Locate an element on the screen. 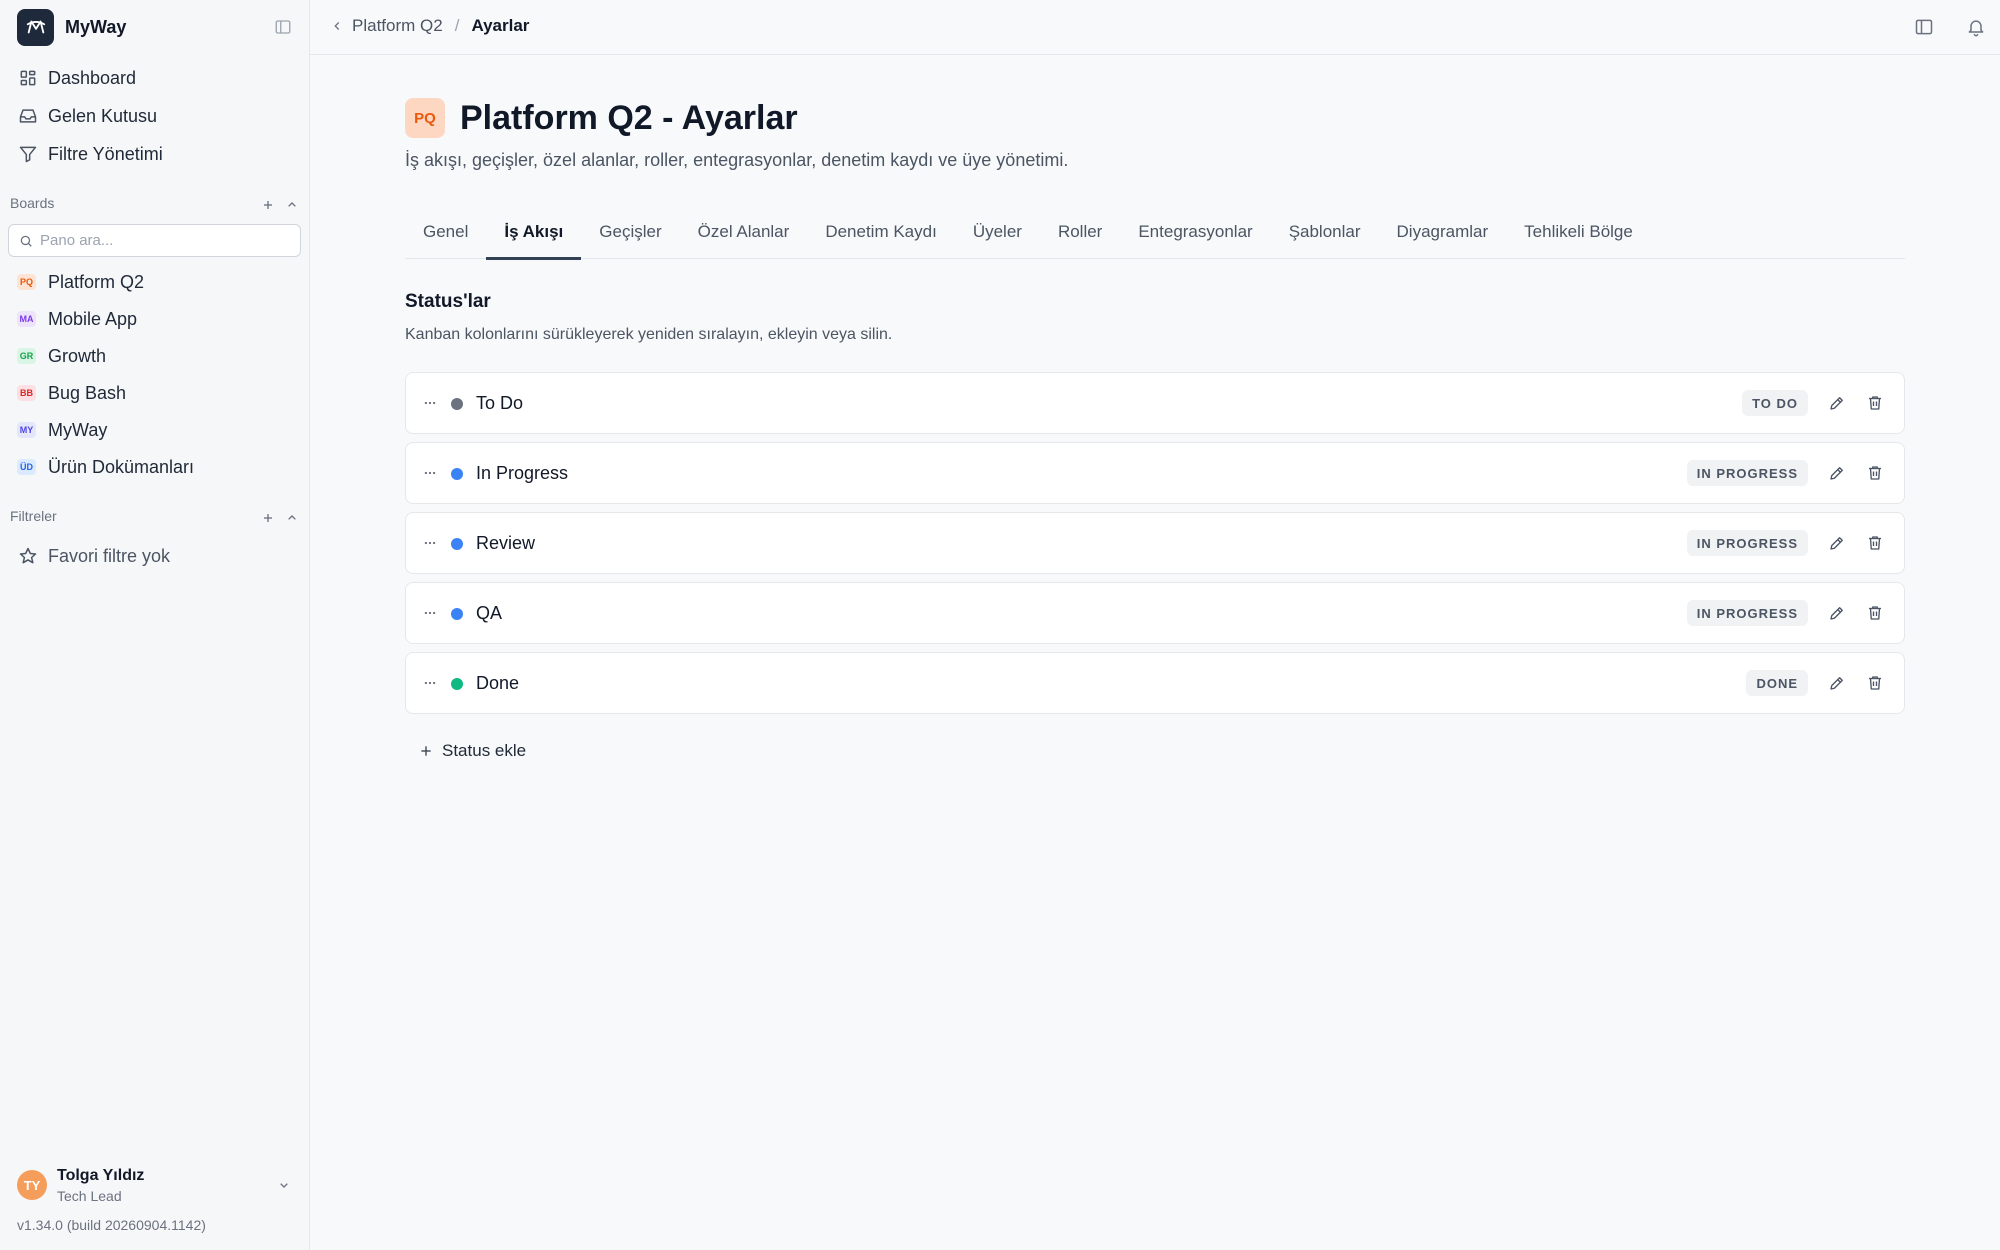 The image size is (2000, 1250). board-item-label: MyWay is located at coordinates (78, 429).